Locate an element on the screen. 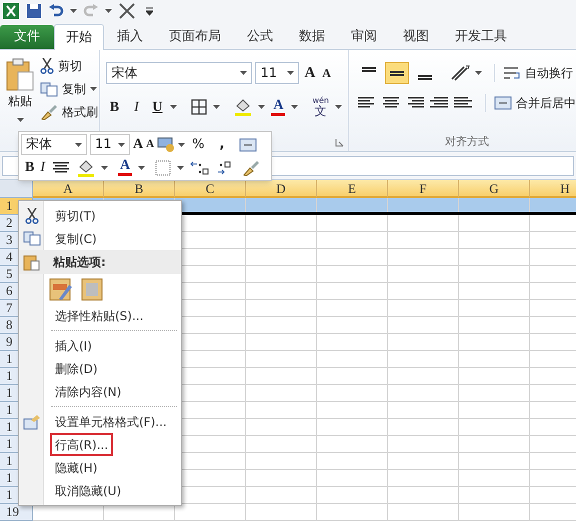 This screenshot has height=526, width=576. ribbon-tab: 数据 is located at coordinates (312, 37).